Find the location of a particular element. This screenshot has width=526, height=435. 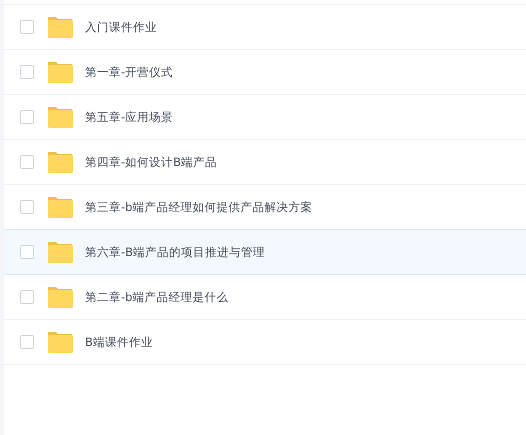

file-row: 第一章-开营仪式 is located at coordinates (265, 71).